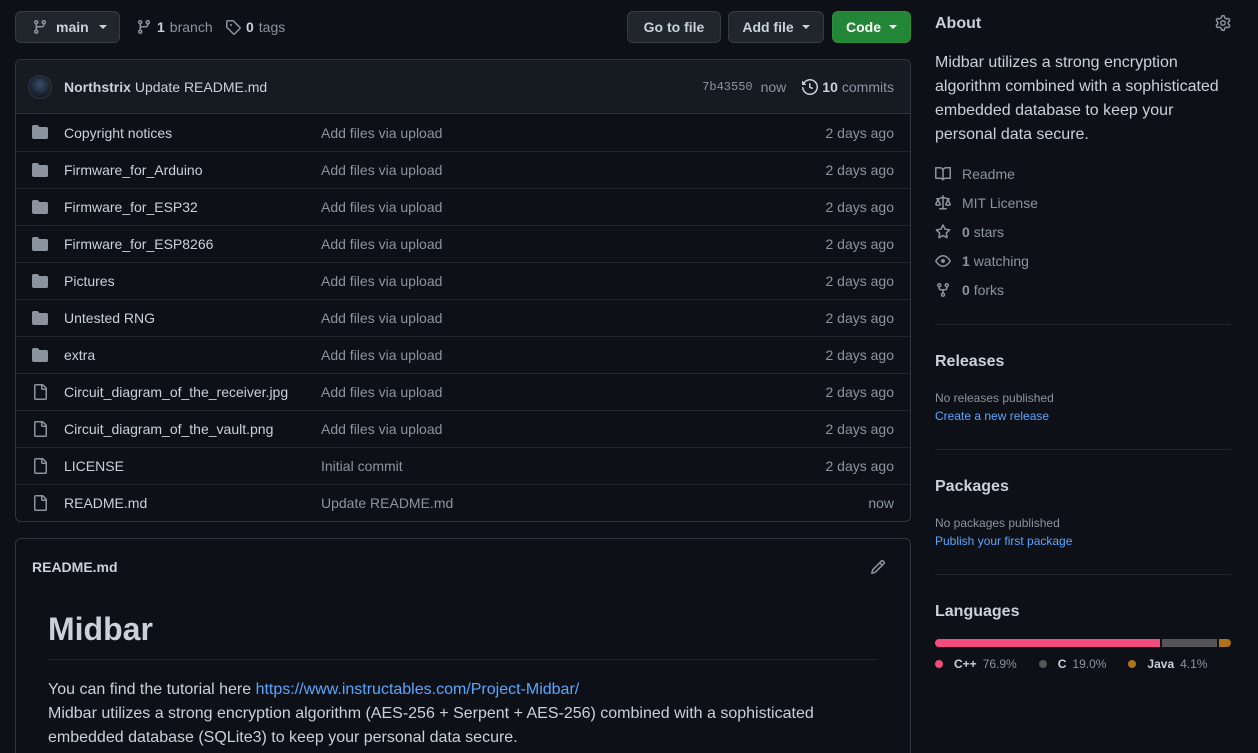 The width and height of the screenshot is (1258, 753). What do you see at coordinates (463, 502) in the screenshot?
I see `file-row: README.md Update README.md now` at bounding box center [463, 502].